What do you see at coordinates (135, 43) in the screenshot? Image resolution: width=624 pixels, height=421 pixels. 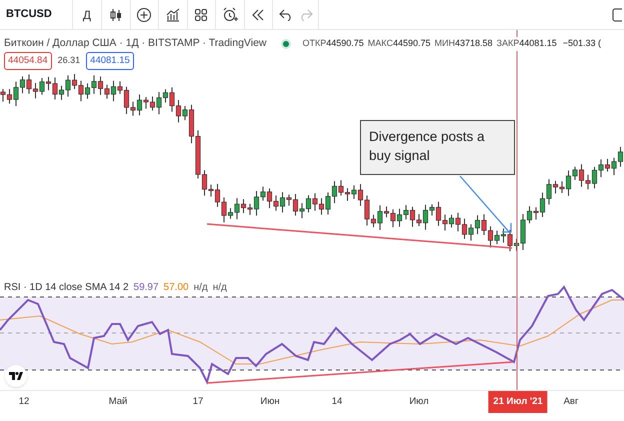 I see `chart-title: Биткоин / Доллар США · 1Д · BITSTAMP · TradingView` at bounding box center [135, 43].